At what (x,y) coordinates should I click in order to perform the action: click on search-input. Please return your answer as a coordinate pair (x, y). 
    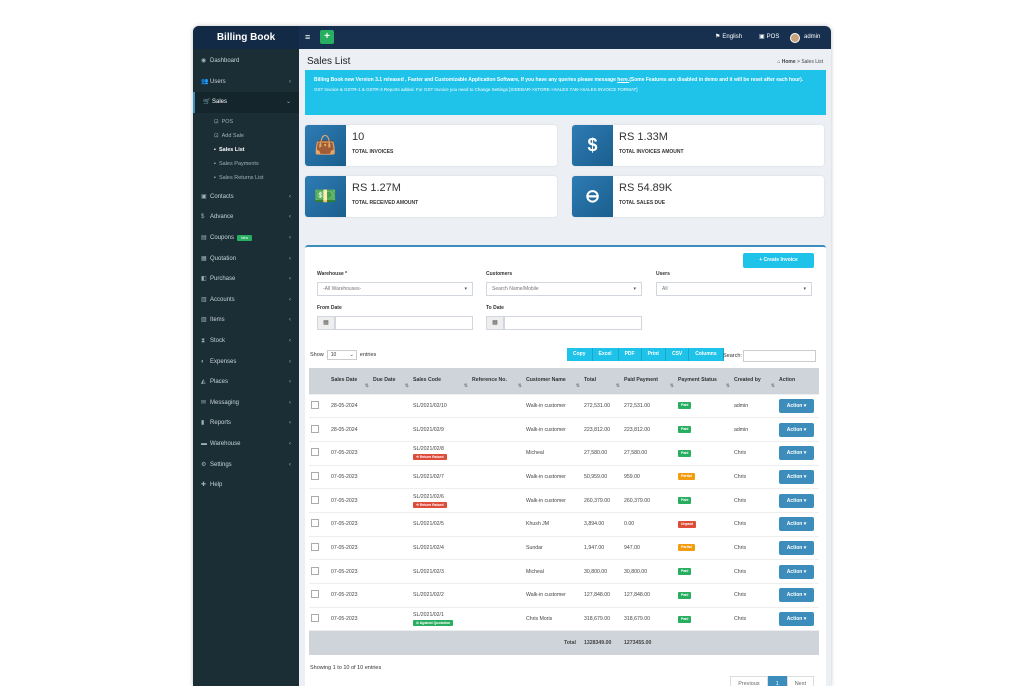
    Looking at the image, I should click on (779, 356).